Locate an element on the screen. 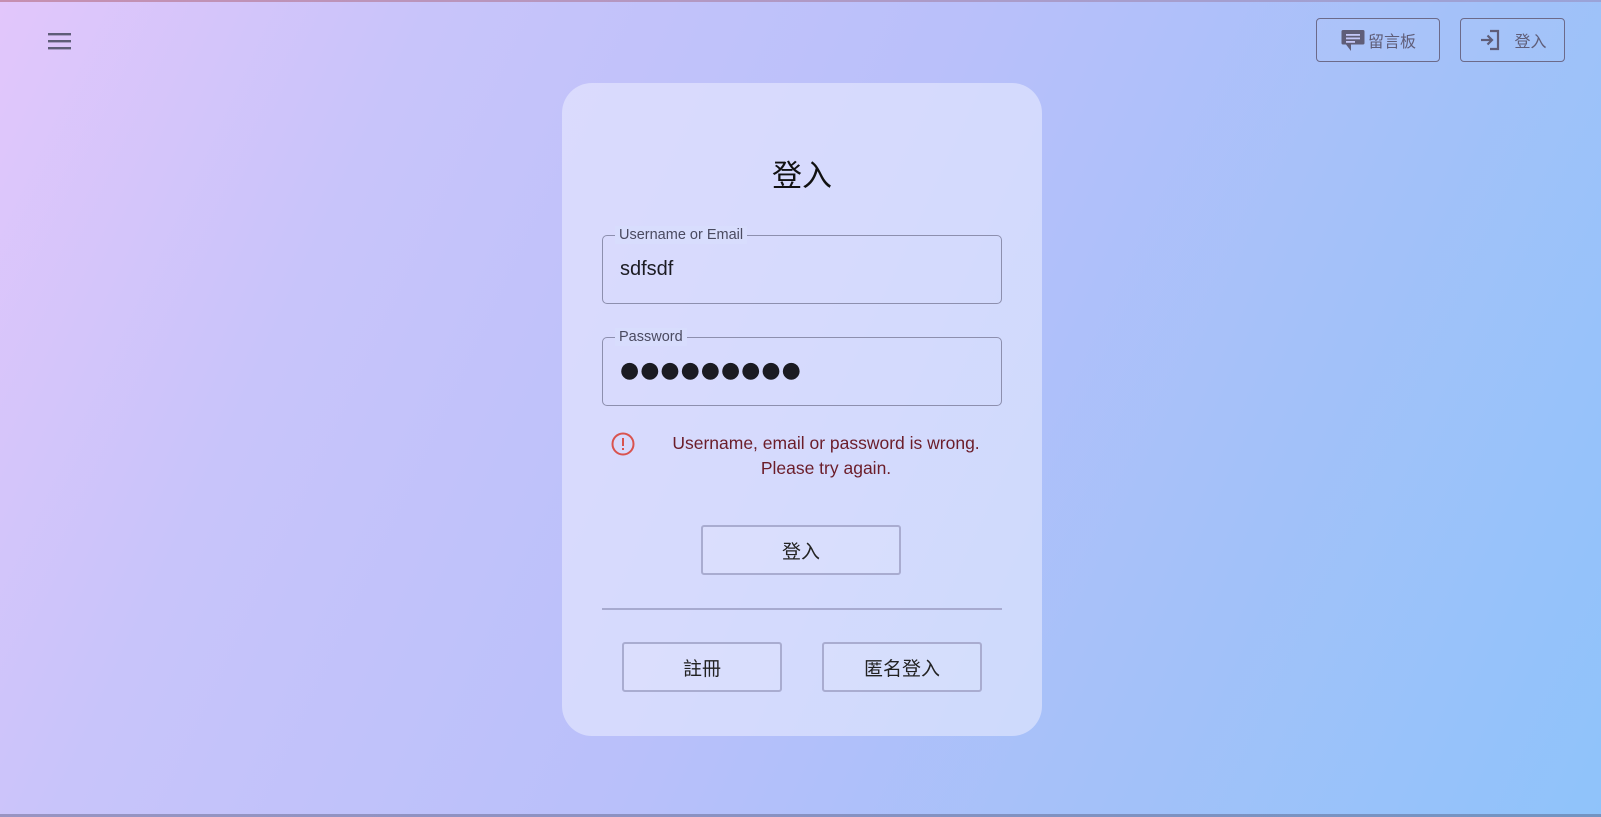 This screenshot has width=1601, height=817. login-submit-label: 登入 is located at coordinates (800, 551).